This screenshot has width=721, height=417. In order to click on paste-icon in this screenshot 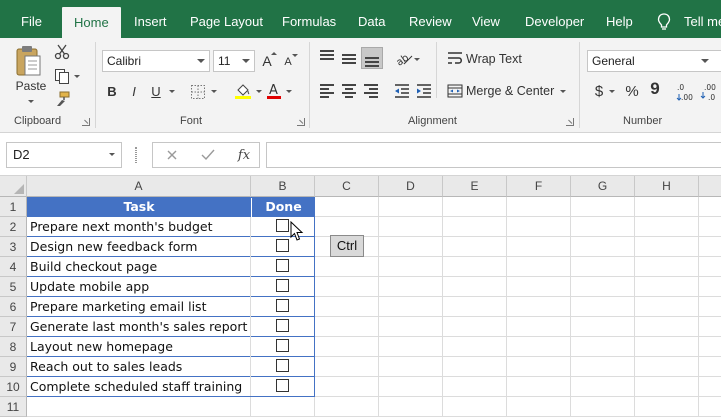, I will do `click(28, 61)`.